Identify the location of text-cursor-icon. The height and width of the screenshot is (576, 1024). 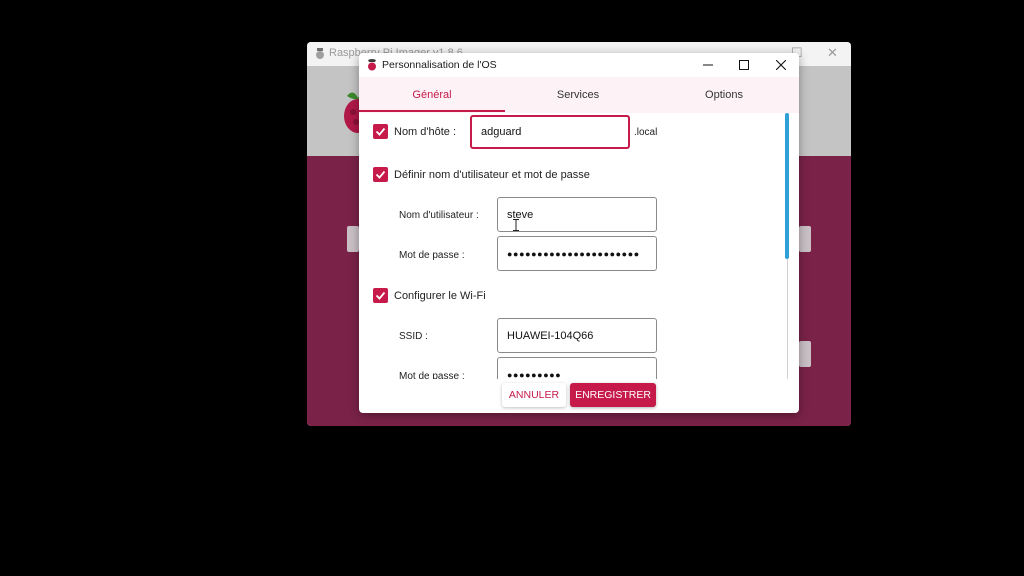
(516, 225).